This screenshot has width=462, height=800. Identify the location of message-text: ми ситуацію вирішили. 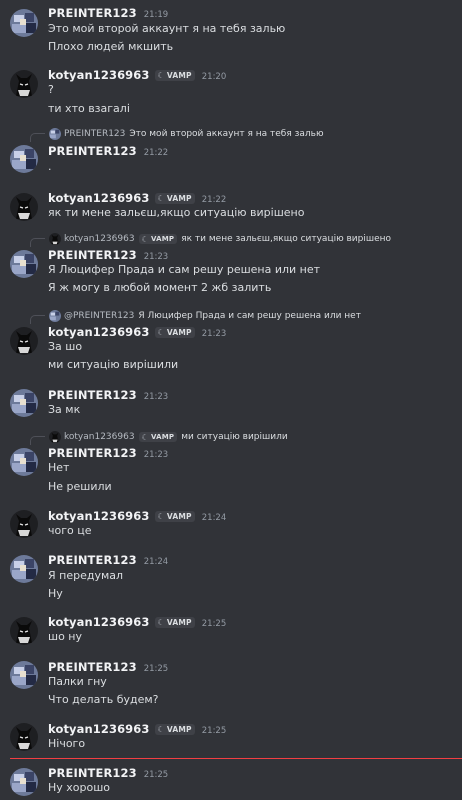
(113, 364).